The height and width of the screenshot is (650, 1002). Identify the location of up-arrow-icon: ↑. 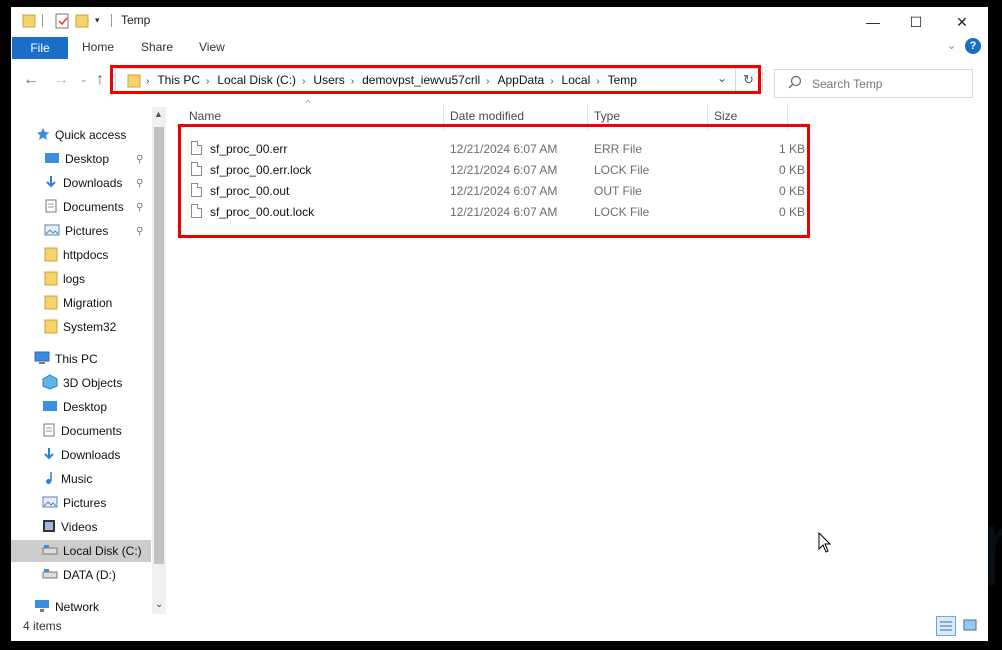
(100, 80).